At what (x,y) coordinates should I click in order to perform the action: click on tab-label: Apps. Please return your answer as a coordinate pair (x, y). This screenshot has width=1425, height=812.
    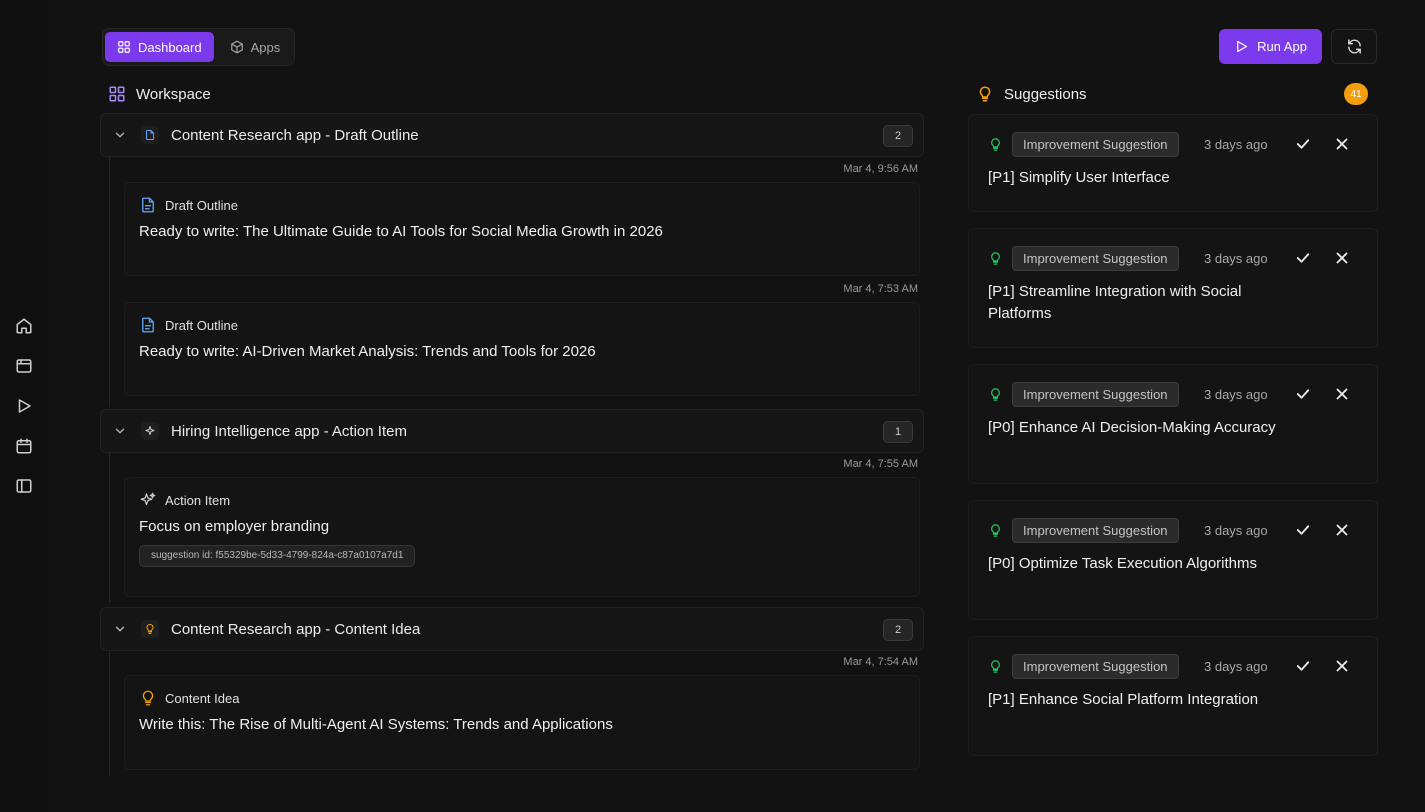
    Looking at the image, I should click on (265, 47).